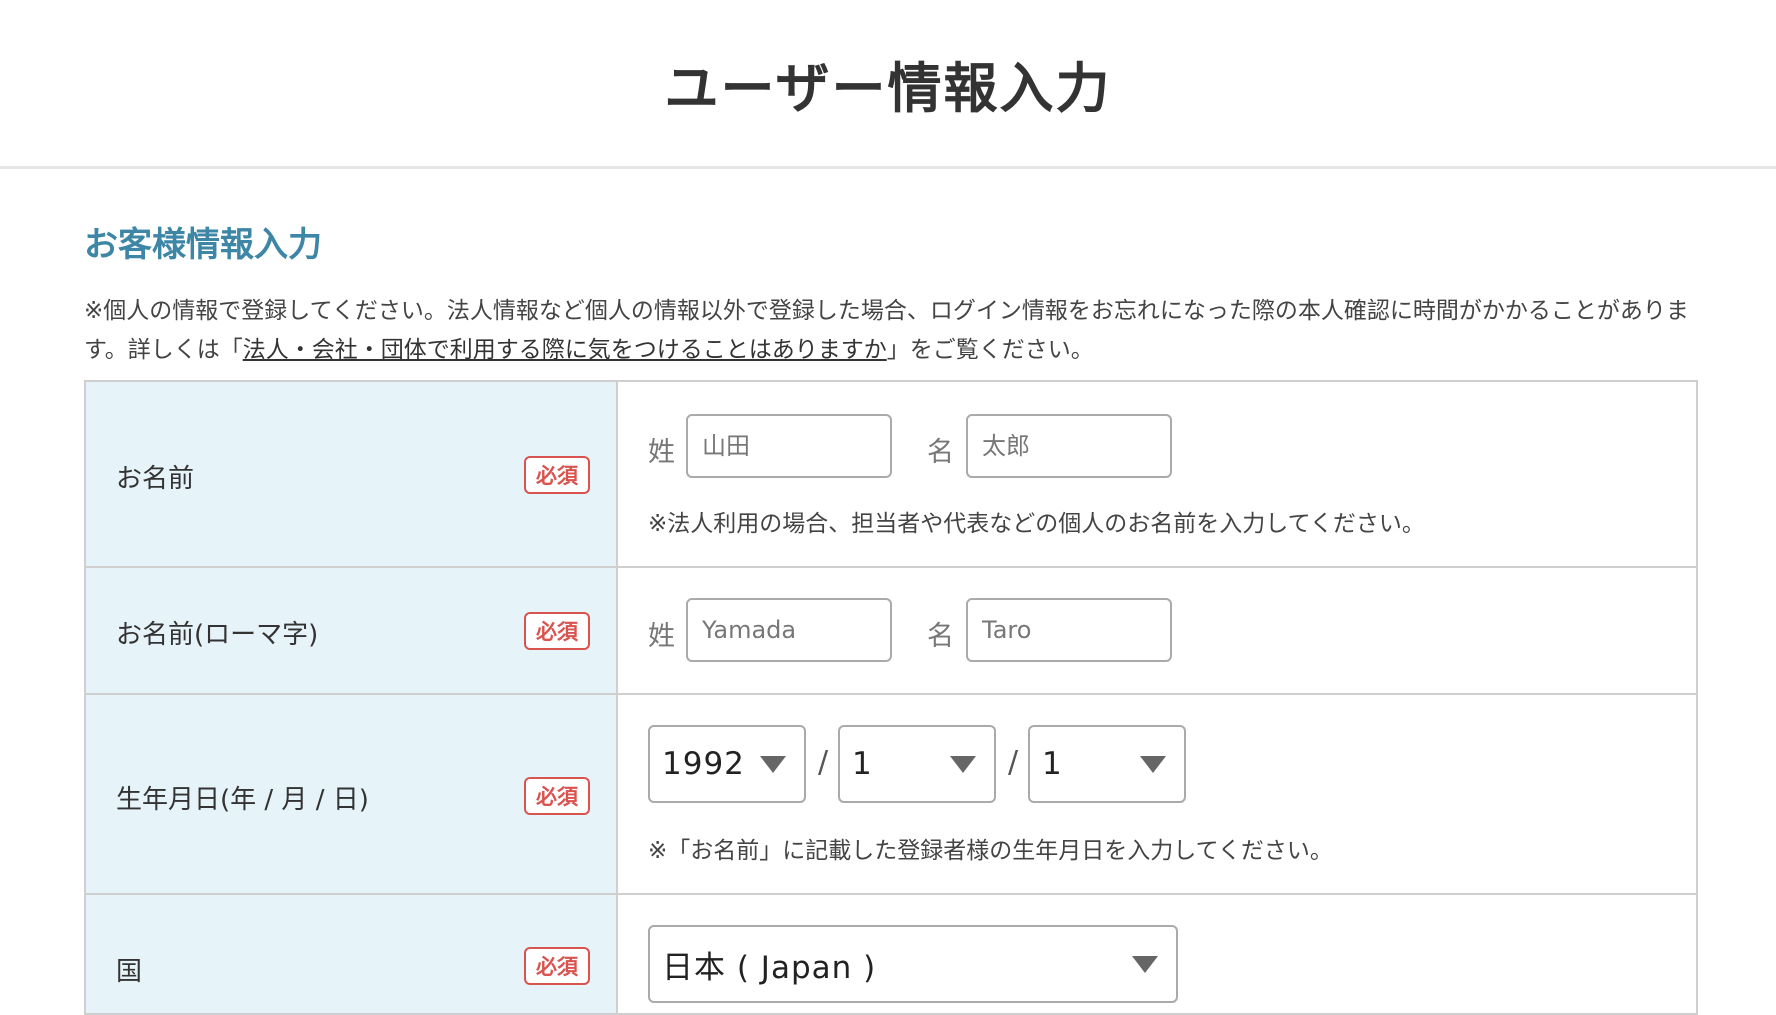 This screenshot has height=1015, width=1776. Describe the element at coordinates (351, 474) in the screenshot. I see `name-label-cell: お名前 必須` at that location.